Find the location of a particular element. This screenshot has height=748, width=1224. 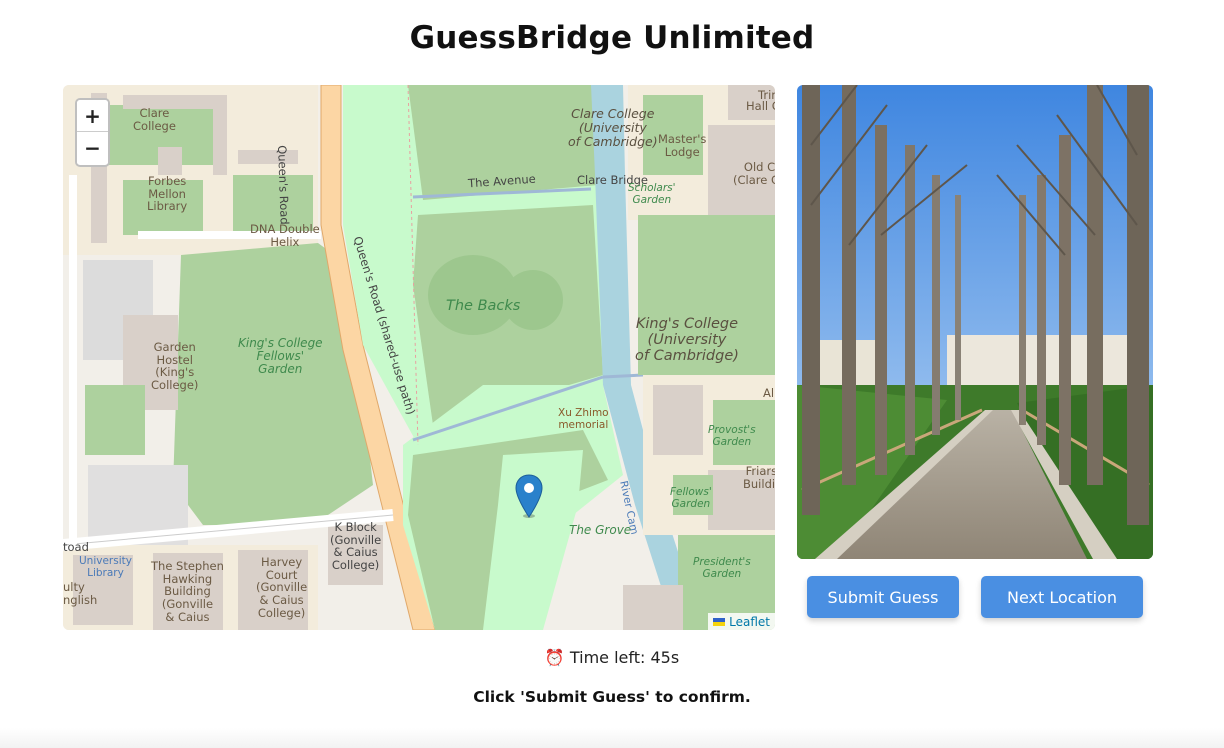

ukraine-flag-icon is located at coordinates (719, 621).